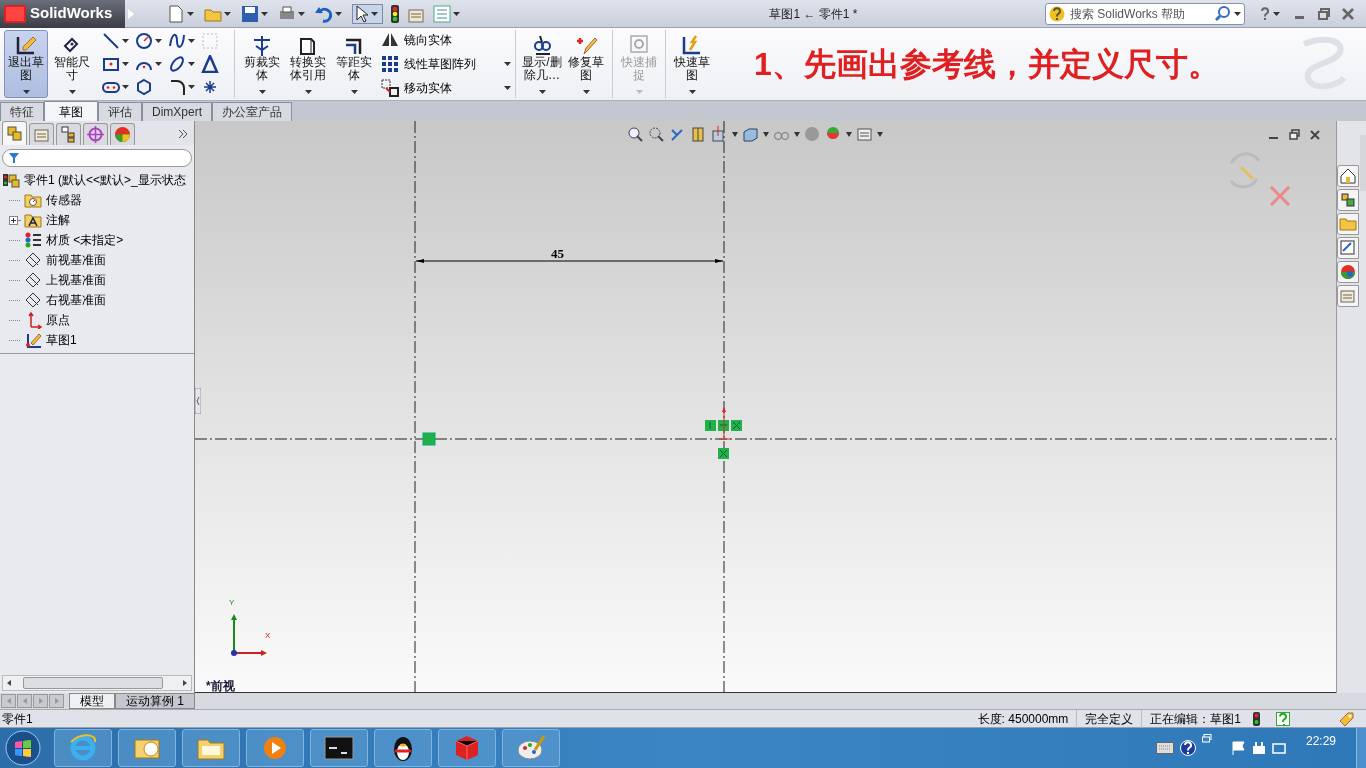  What do you see at coordinates (97, 180) in the screenshot?
I see `tree-item: 零件1 (默认<<默认>_显示状态` at bounding box center [97, 180].